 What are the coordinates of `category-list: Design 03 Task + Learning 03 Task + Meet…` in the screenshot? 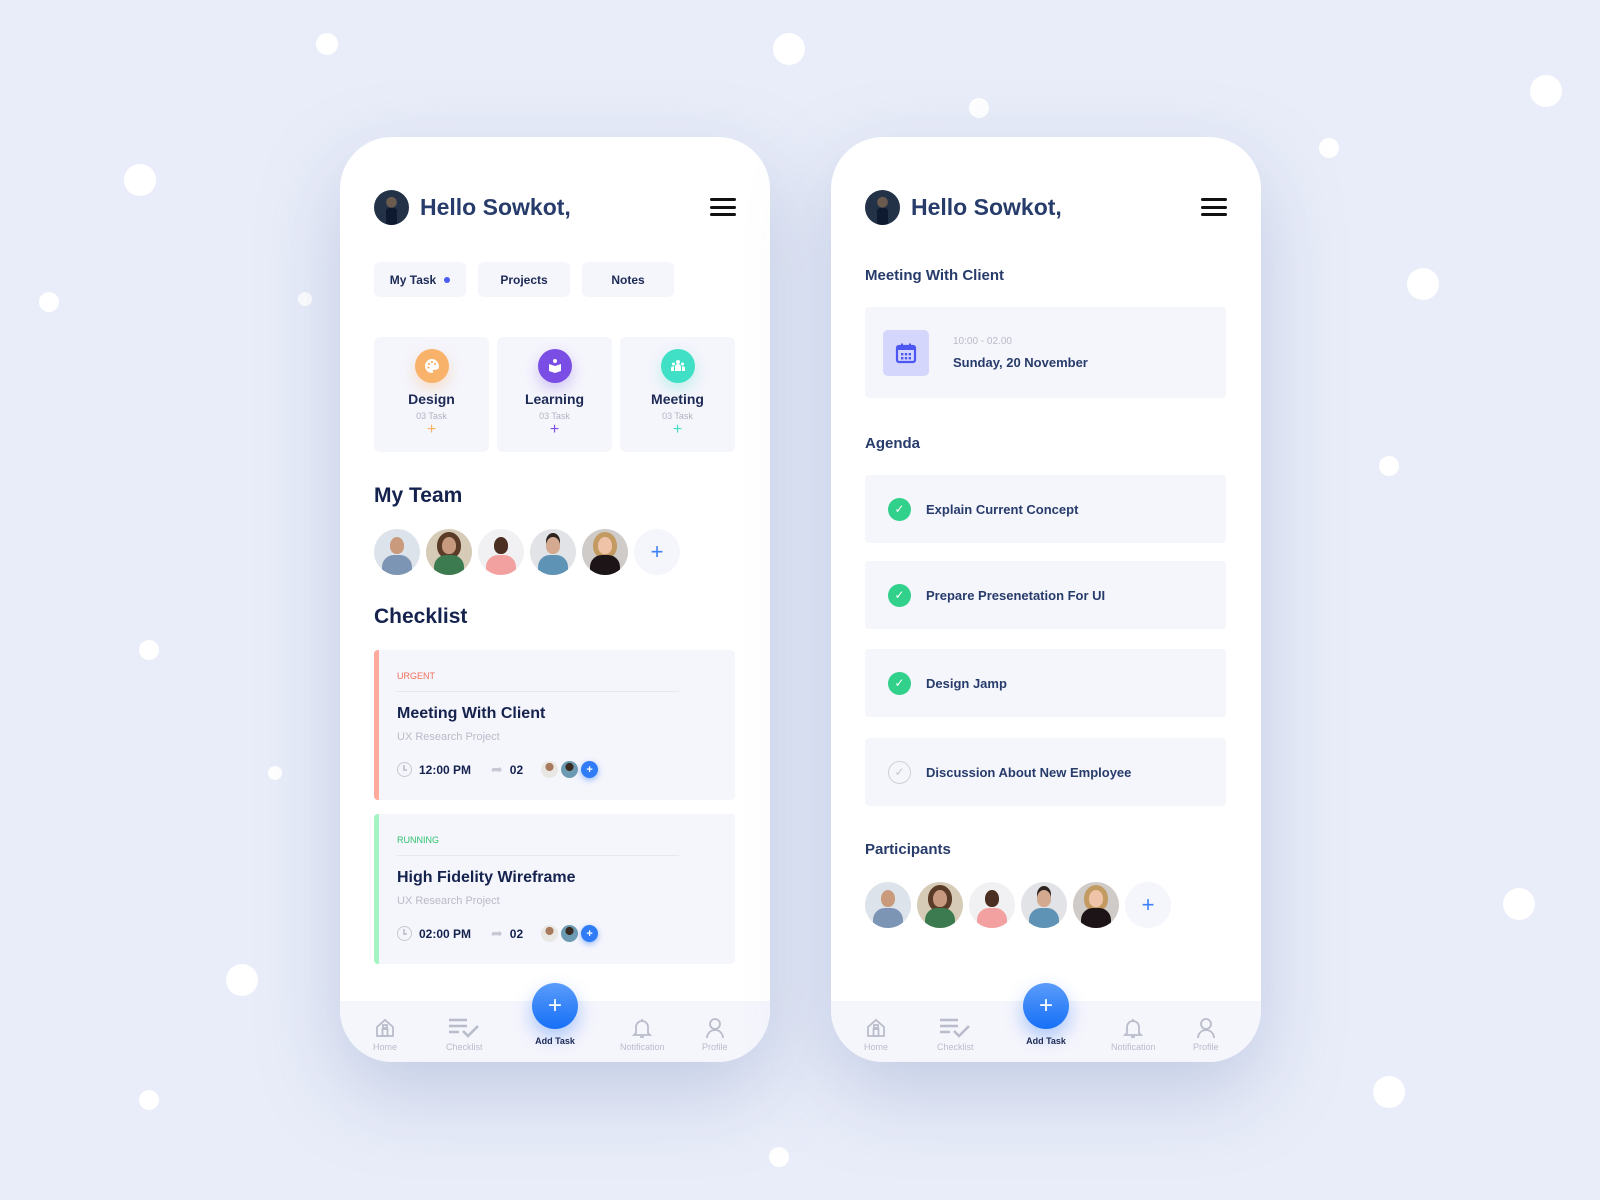 It's located at (554, 394).